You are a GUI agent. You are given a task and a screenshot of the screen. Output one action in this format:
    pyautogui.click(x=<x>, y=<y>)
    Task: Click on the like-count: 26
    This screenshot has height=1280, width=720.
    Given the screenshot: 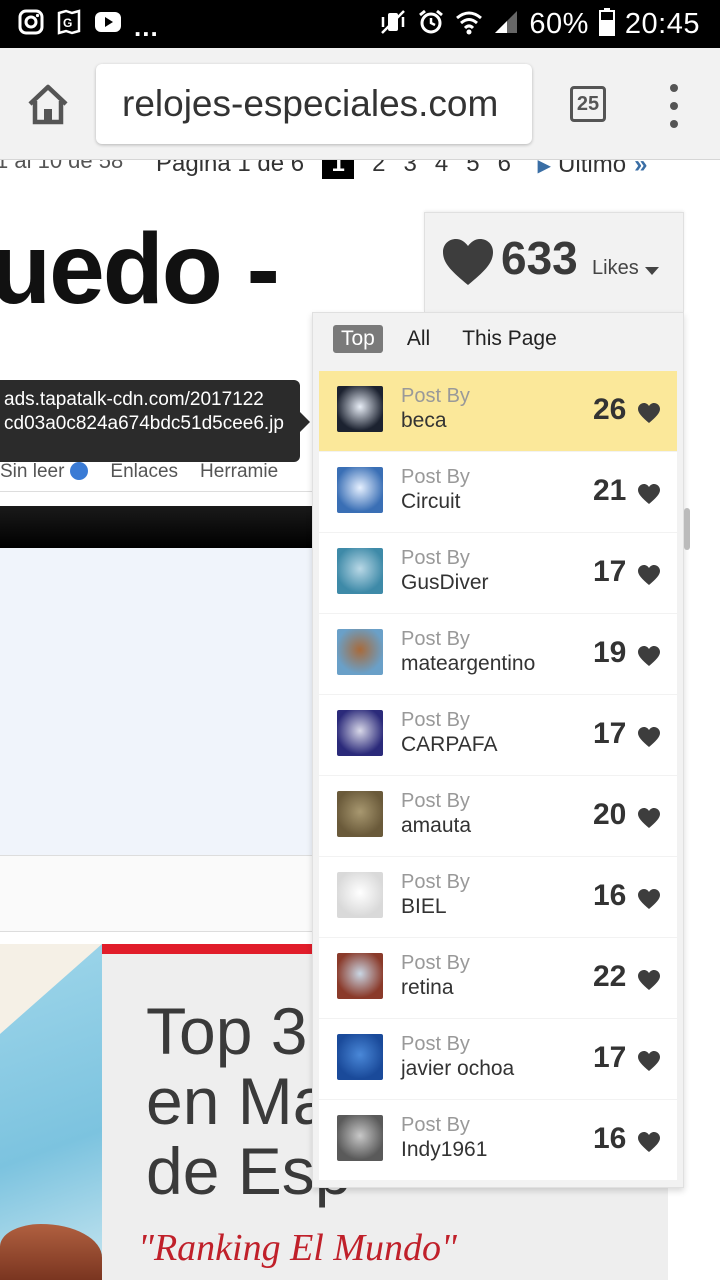 What is the action you would take?
    pyautogui.click(x=610, y=409)
    